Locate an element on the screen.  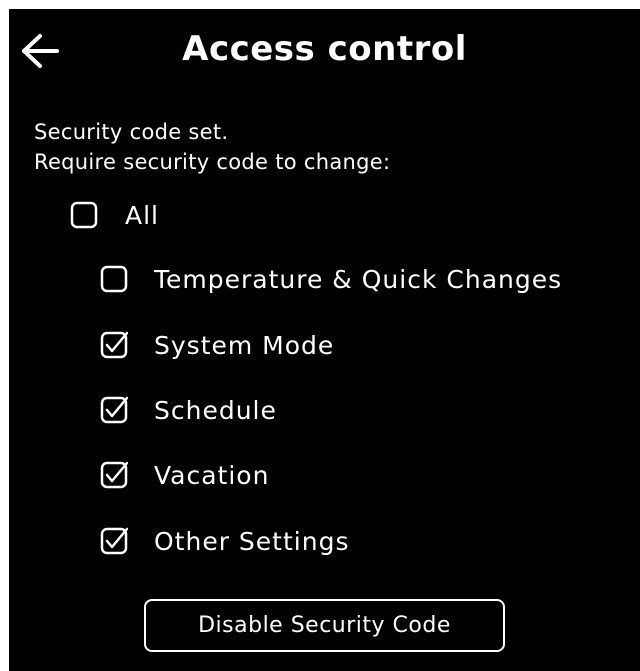
checkbox-label: Vacation is located at coordinates (212, 475).